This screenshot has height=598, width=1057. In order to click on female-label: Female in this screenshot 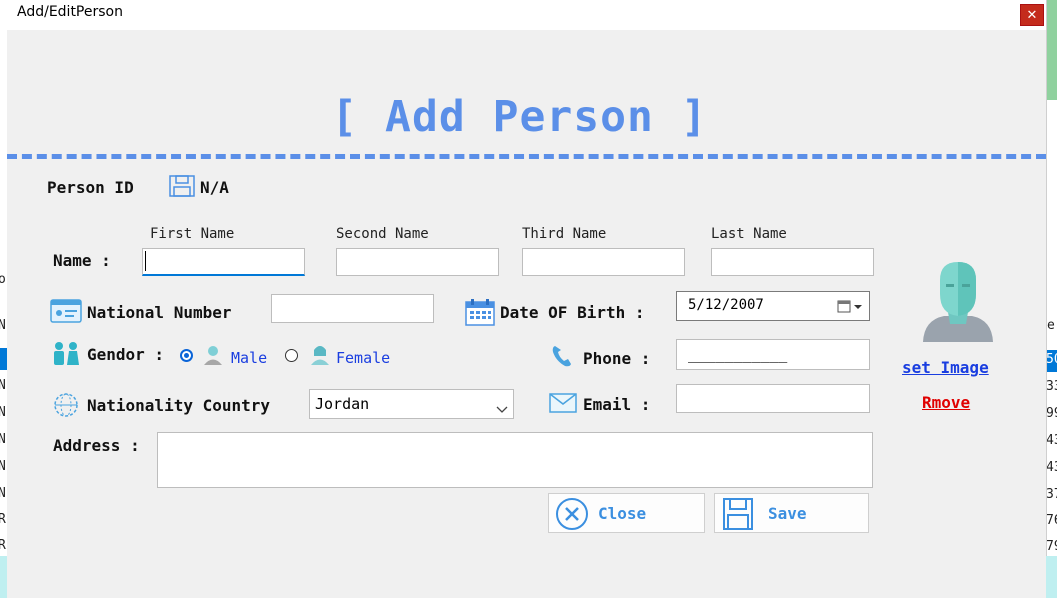, I will do `click(363, 358)`.